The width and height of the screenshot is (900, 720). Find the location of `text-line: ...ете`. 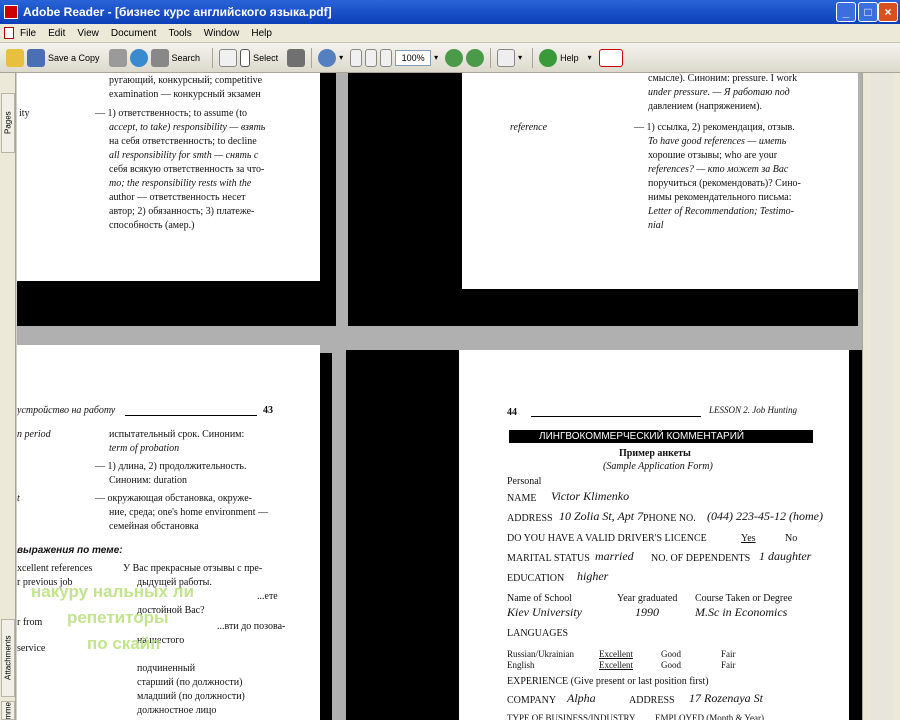

text-line: ...ете is located at coordinates (267, 596).